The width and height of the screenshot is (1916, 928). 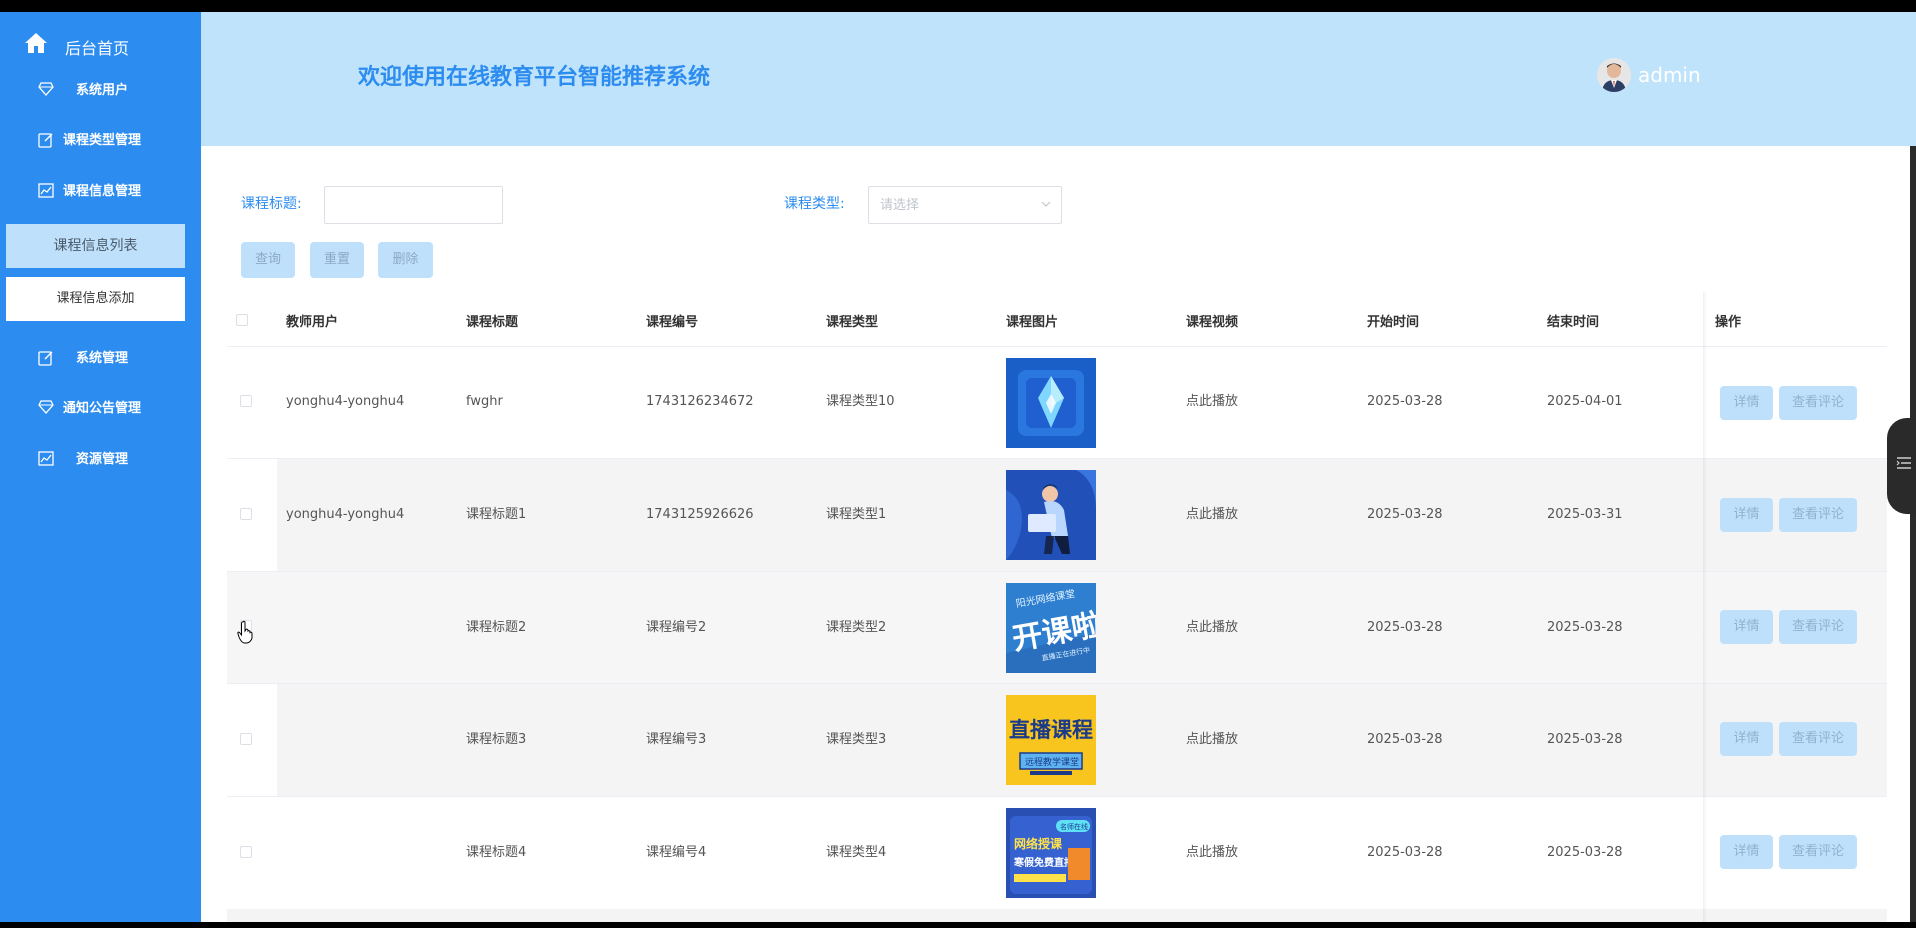 What do you see at coordinates (700, 514) in the screenshot?
I see `cell-code: 1743125926626` at bounding box center [700, 514].